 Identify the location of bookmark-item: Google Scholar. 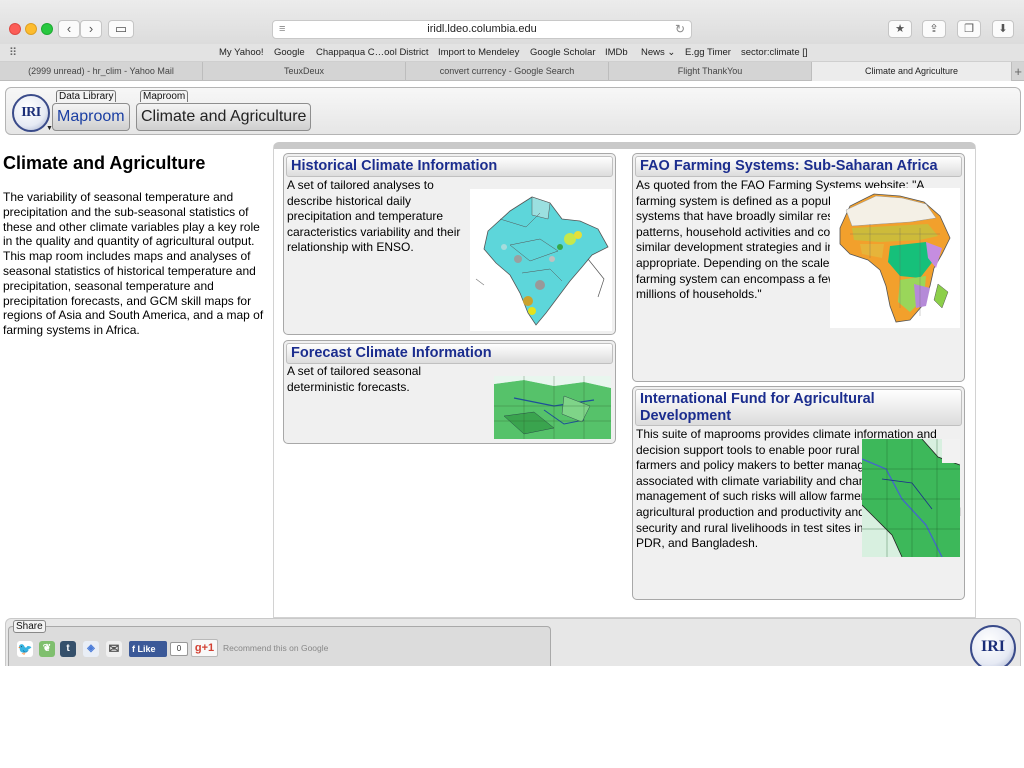
(562, 52).